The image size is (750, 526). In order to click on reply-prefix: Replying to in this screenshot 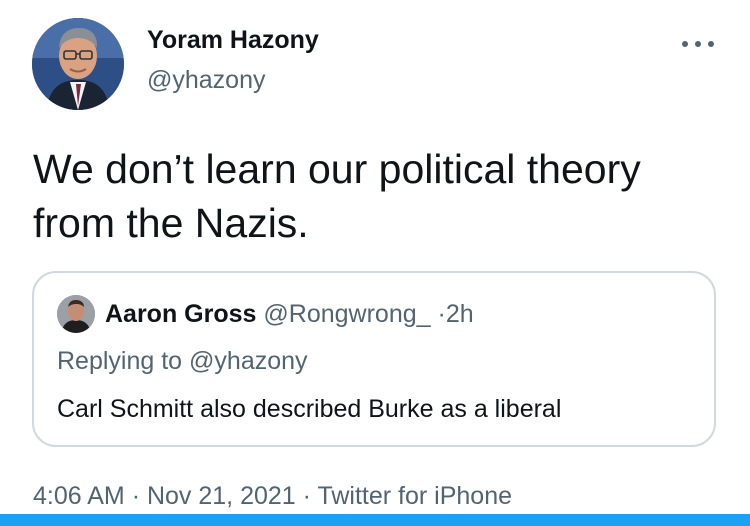, I will do `click(120, 361)`.